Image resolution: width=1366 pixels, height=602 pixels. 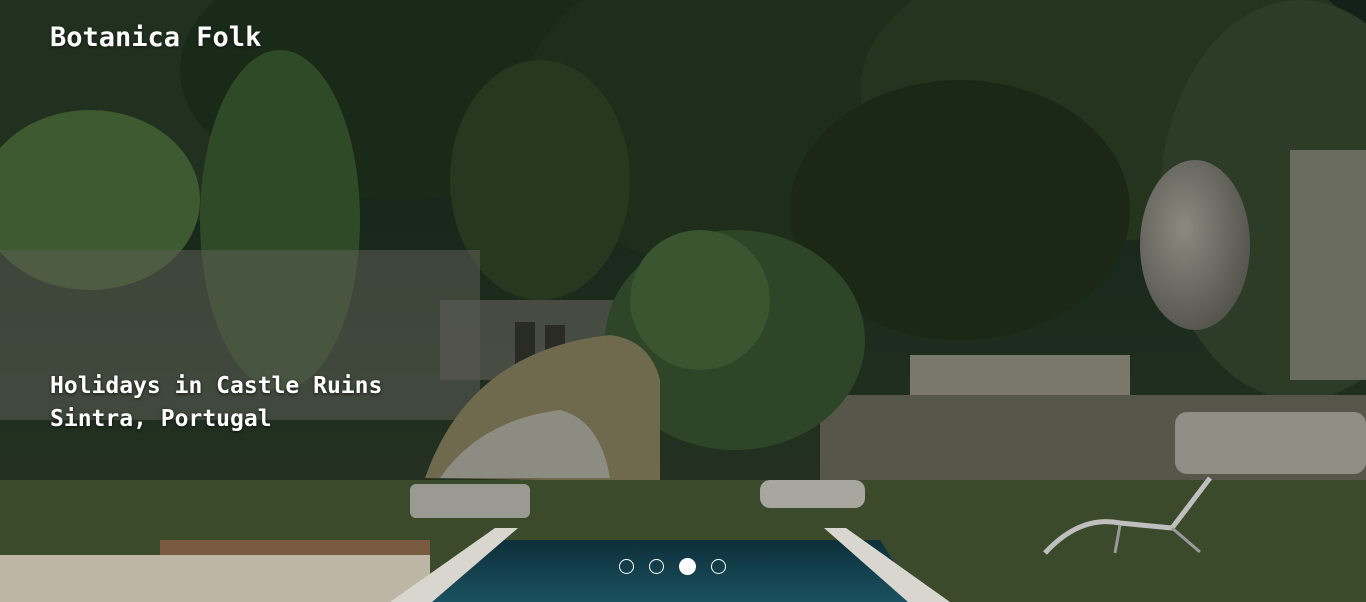 What do you see at coordinates (161, 419) in the screenshot?
I see `slide-caption-location: Sintra, Portugal` at bounding box center [161, 419].